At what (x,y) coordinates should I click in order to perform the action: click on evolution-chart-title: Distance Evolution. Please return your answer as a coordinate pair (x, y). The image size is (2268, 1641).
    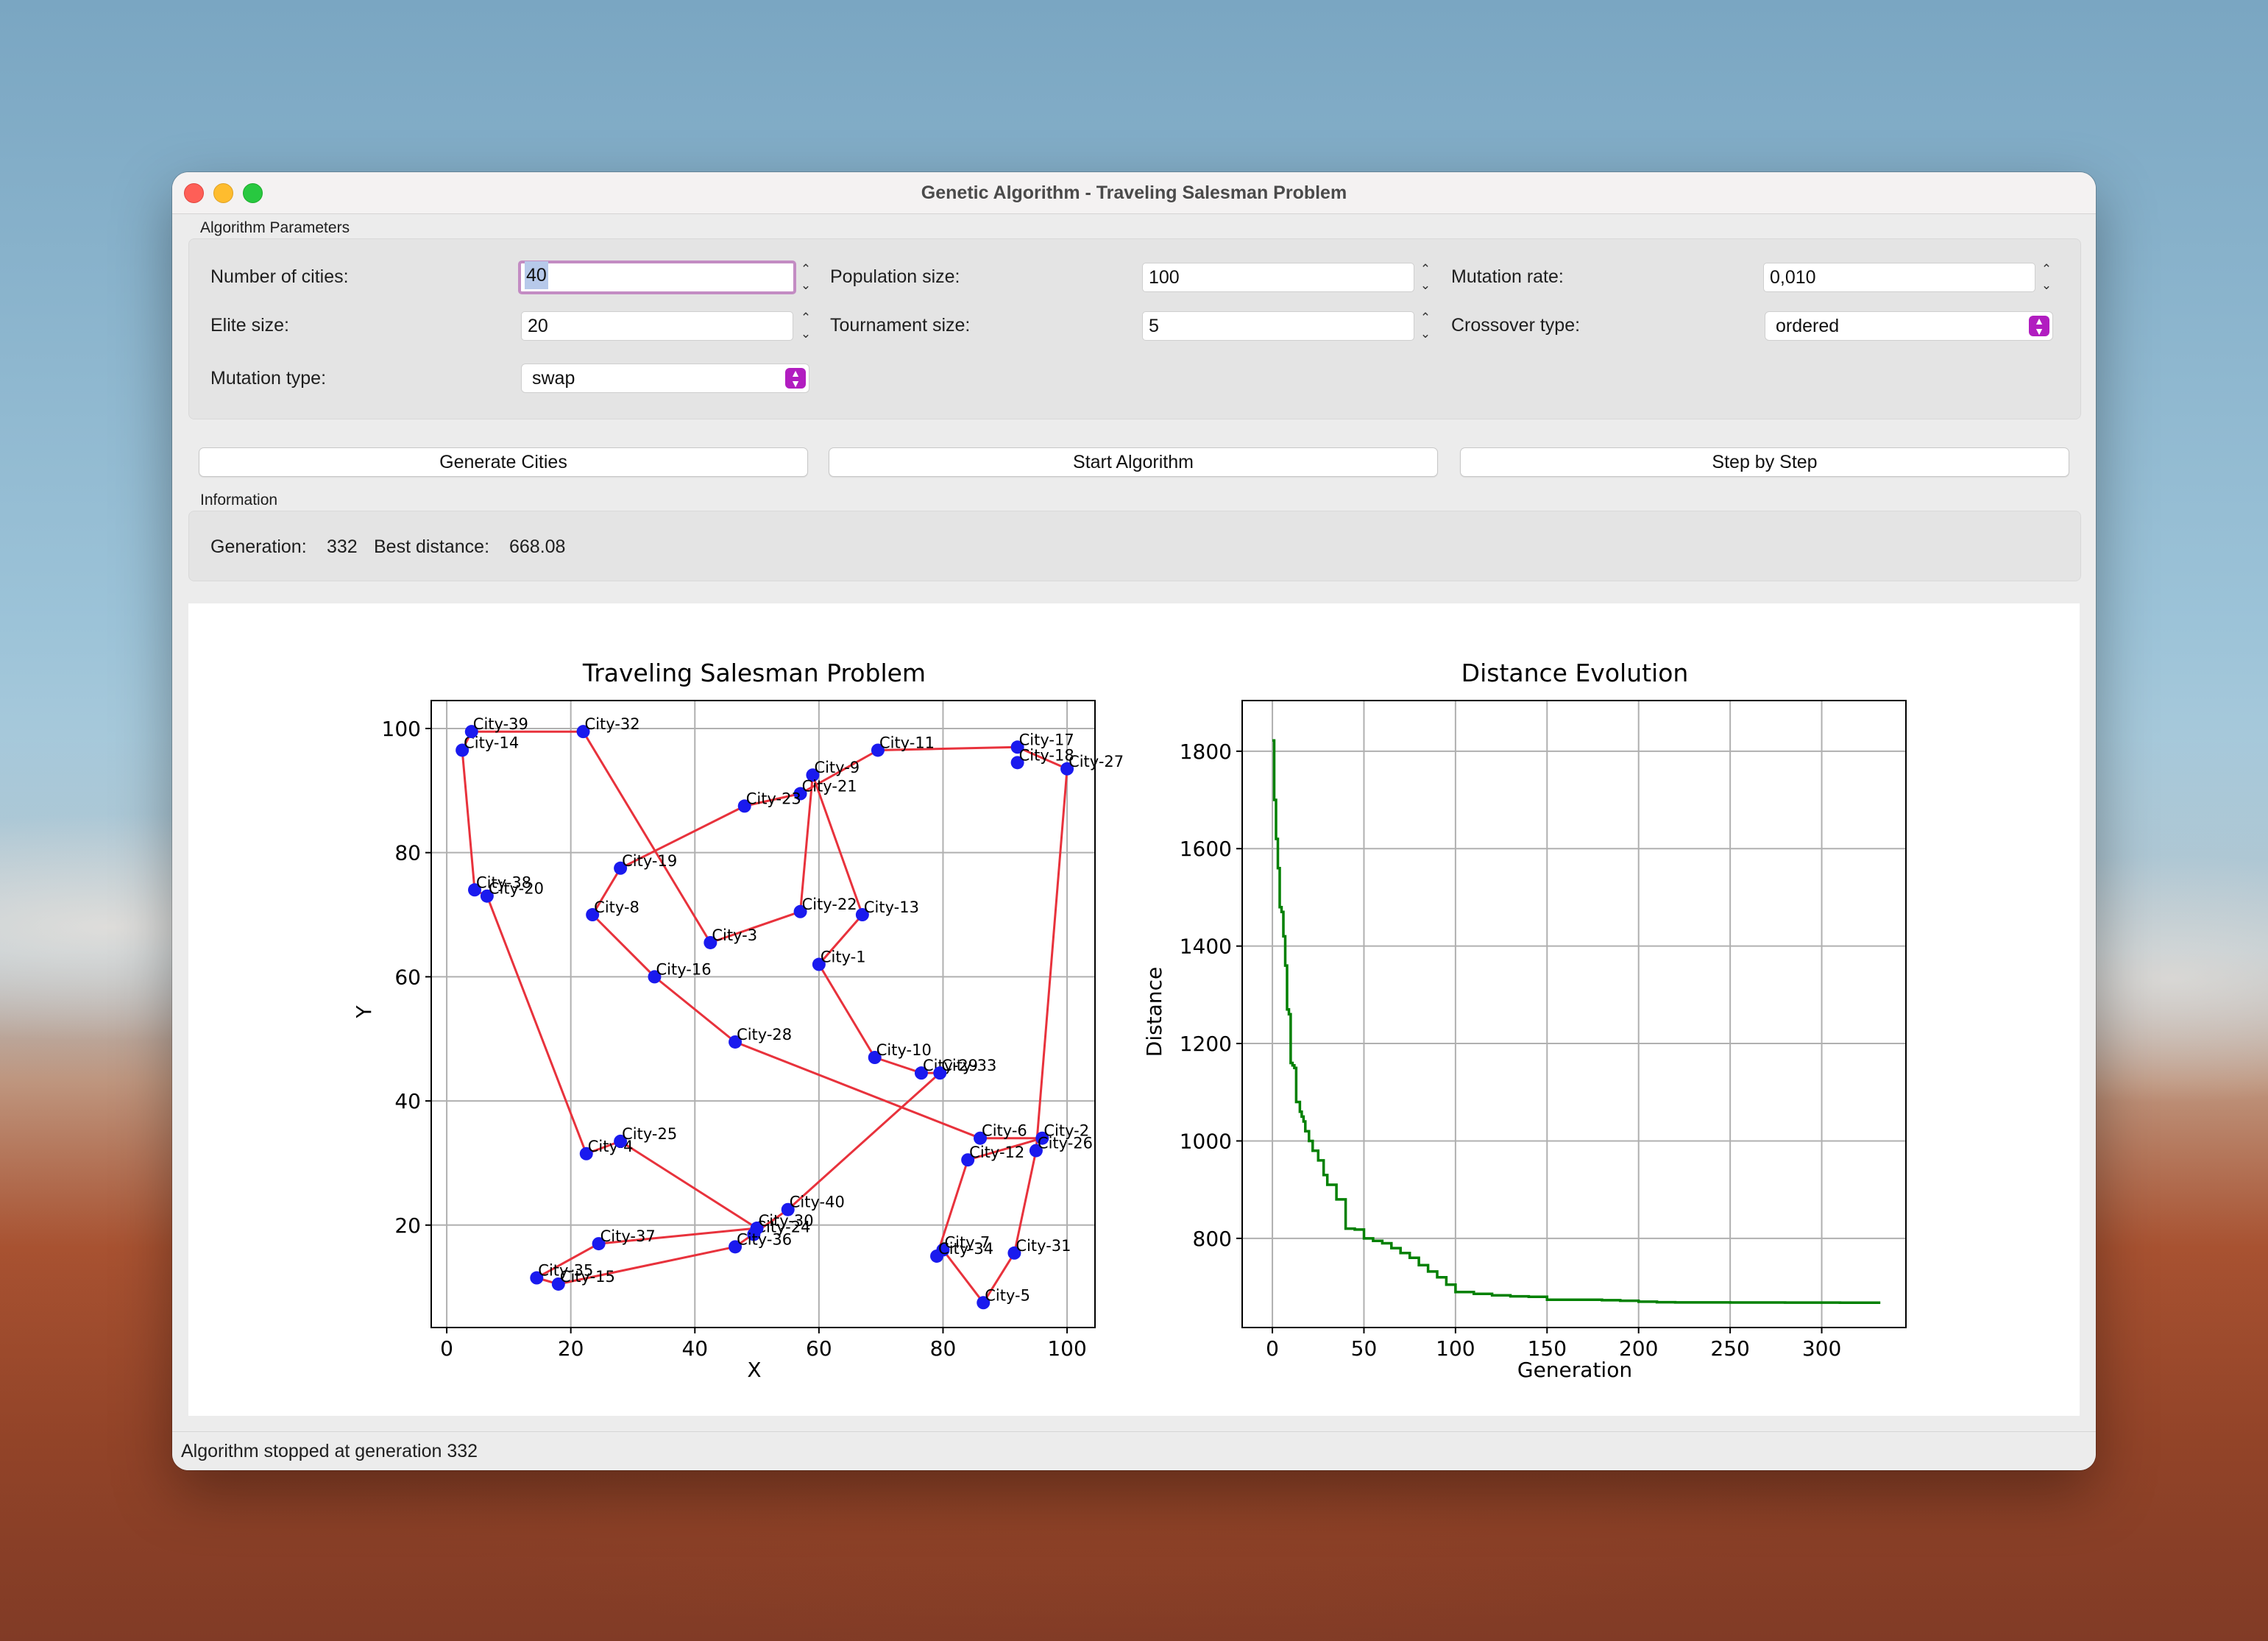
    Looking at the image, I should click on (1575, 673).